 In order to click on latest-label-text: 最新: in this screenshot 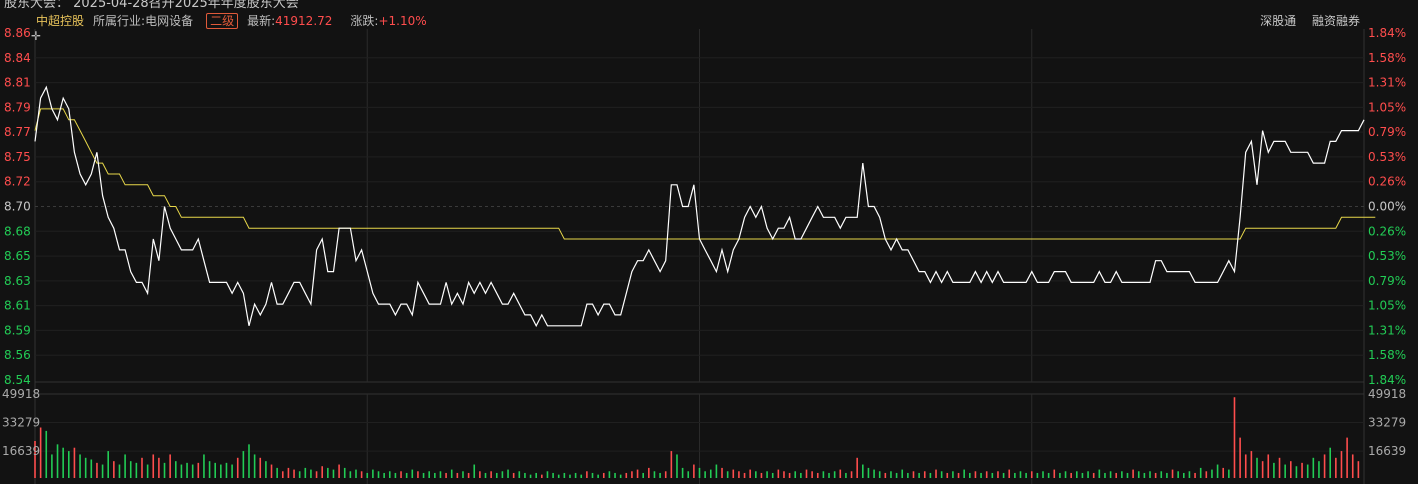, I will do `click(261, 21)`.